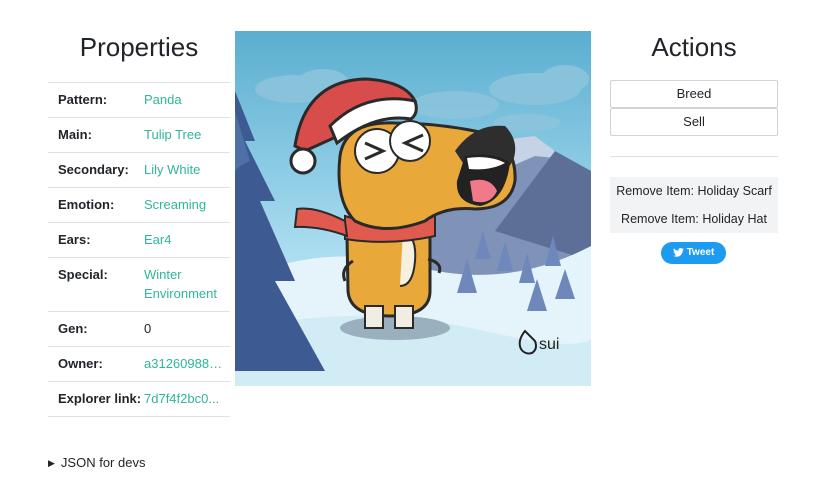 This screenshot has height=490, width=820. What do you see at coordinates (694, 47) in the screenshot?
I see `actions-title: Actions` at bounding box center [694, 47].